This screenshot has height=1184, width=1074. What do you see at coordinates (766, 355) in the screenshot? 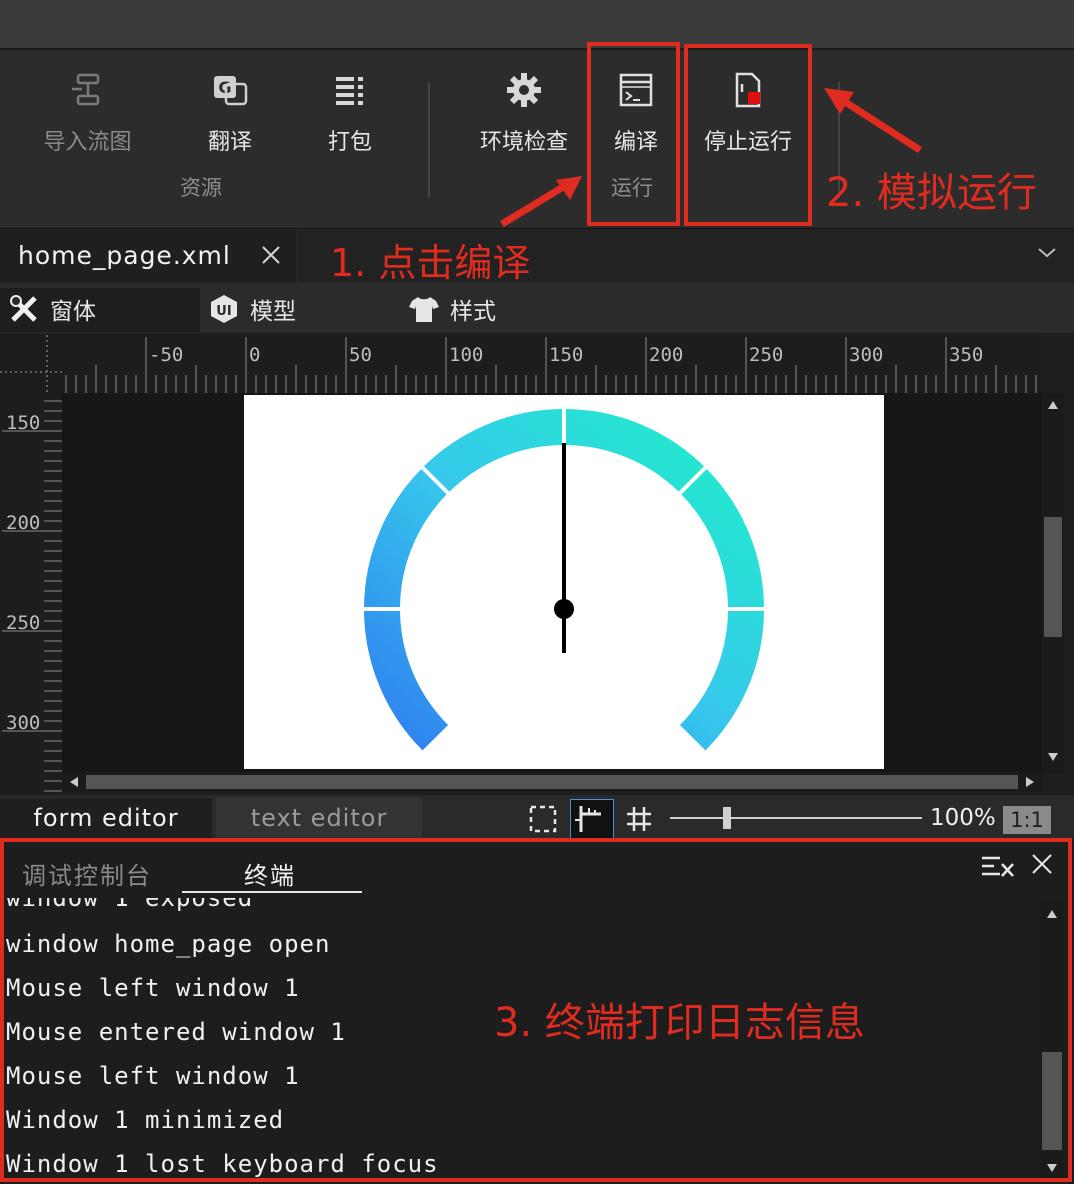
I see `hruler-label: 250` at bounding box center [766, 355].